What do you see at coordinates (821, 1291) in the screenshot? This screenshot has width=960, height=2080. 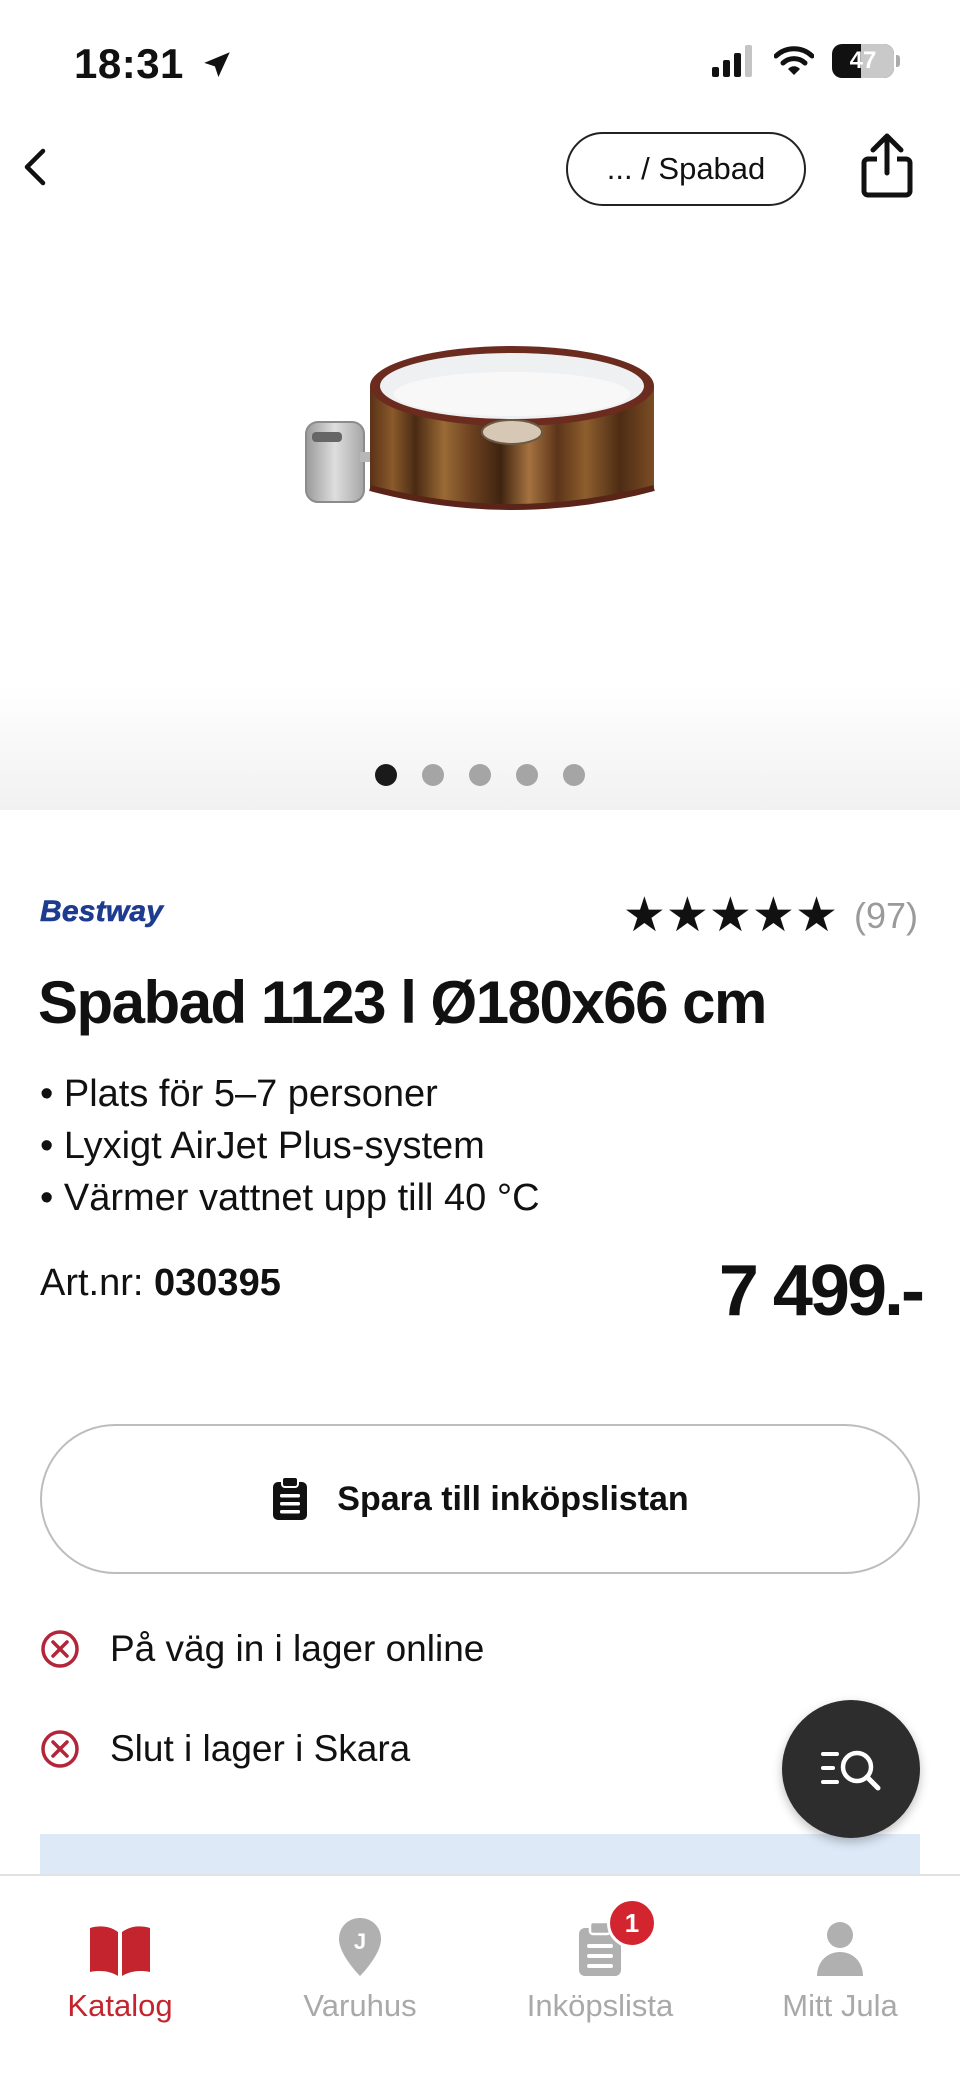 I see `product-price: 7 499.-` at bounding box center [821, 1291].